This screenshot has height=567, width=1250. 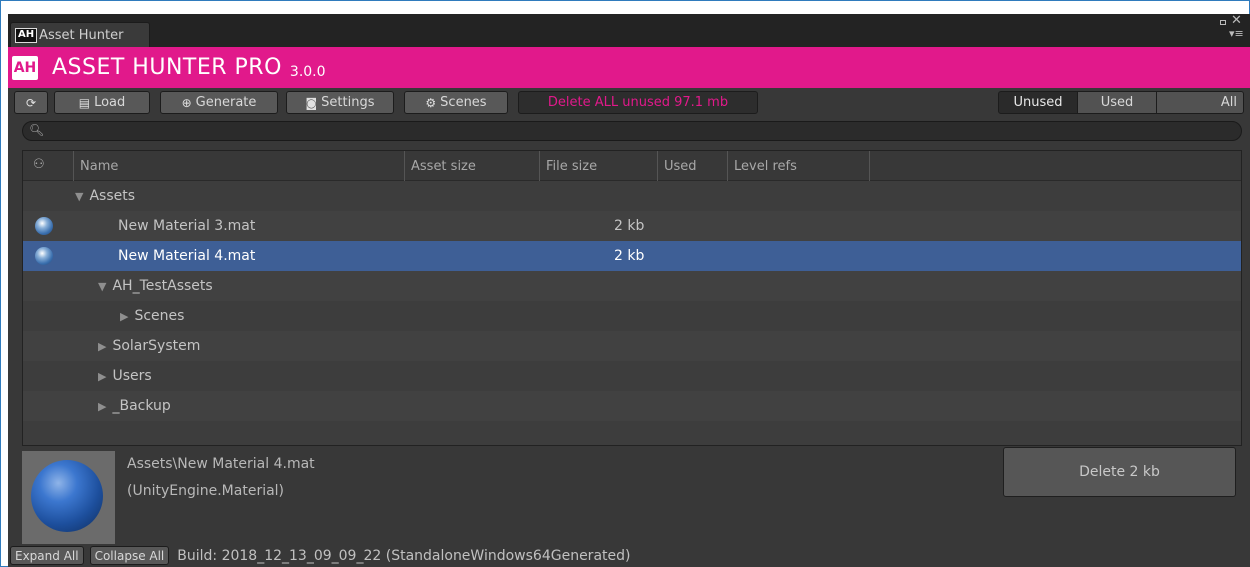 What do you see at coordinates (348, 102) in the screenshot?
I see `settings-label: Settings` at bounding box center [348, 102].